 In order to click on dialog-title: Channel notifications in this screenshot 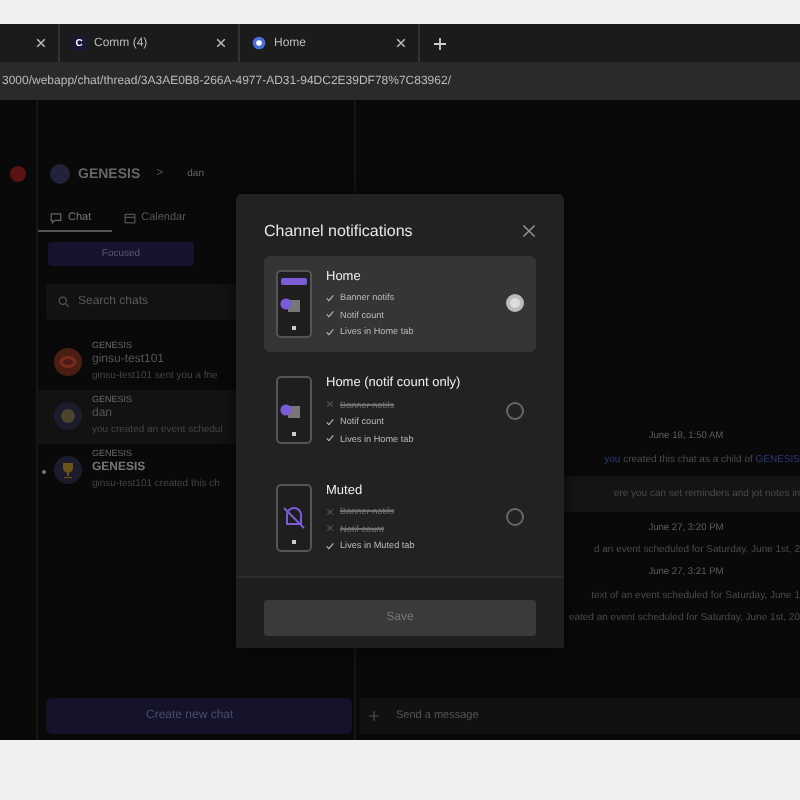, I will do `click(338, 230)`.